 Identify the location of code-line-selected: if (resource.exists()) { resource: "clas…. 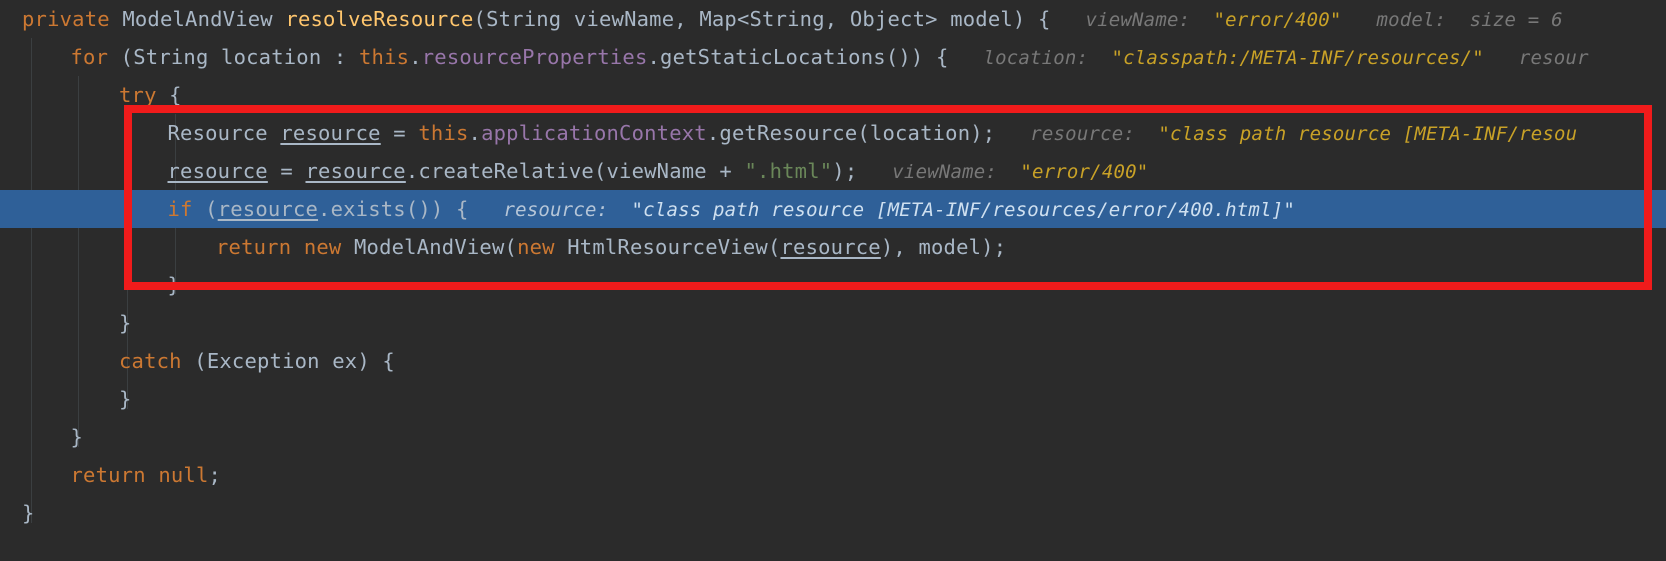
(833, 209).